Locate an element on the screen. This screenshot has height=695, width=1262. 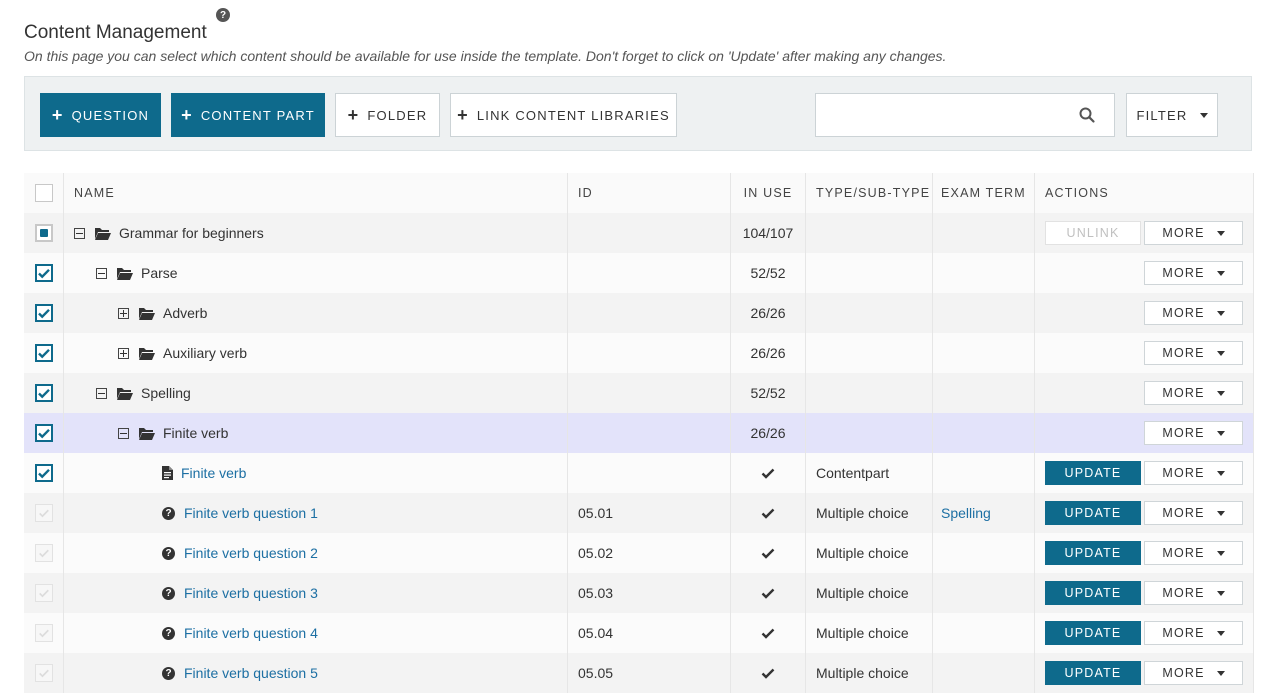
document-icon is located at coordinates (167, 473).